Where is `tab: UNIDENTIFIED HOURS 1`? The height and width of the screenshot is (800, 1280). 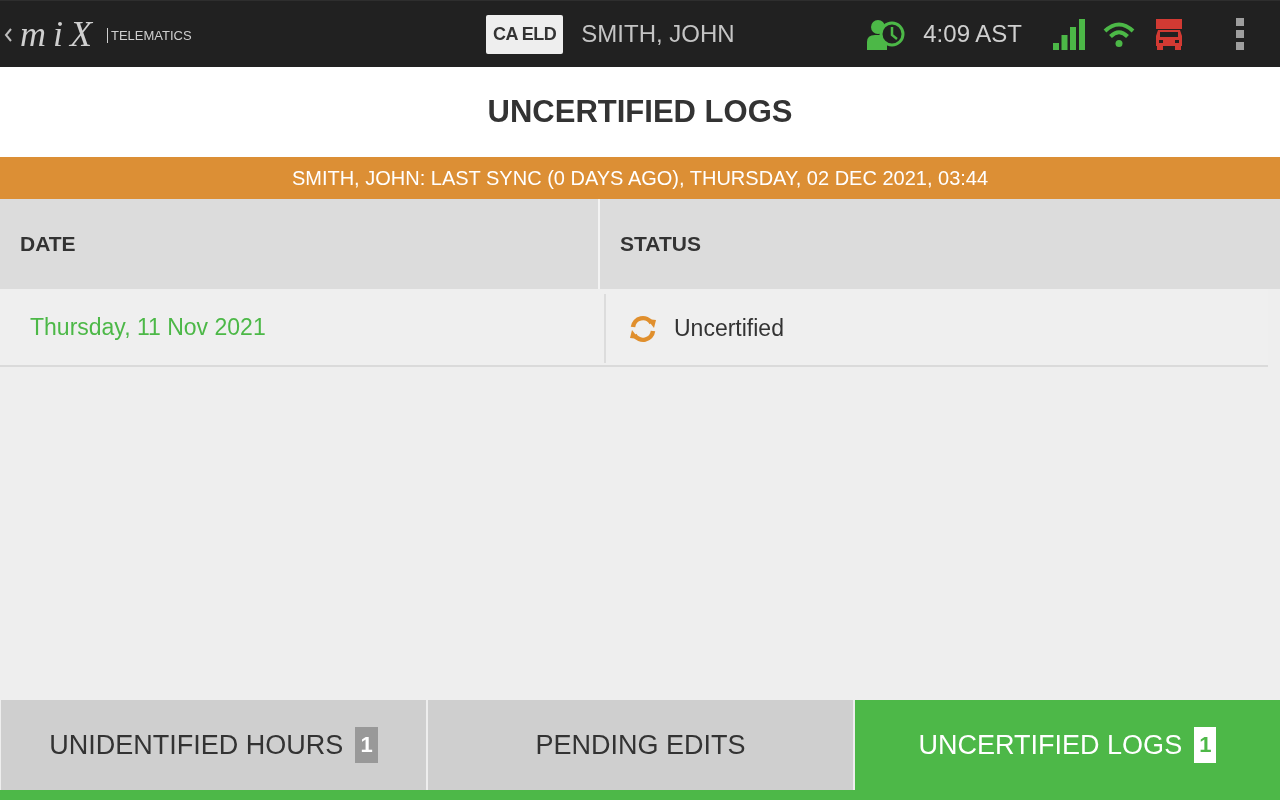 tab: UNIDENTIFIED HOURS 1 is located at coordinates (213, 745).